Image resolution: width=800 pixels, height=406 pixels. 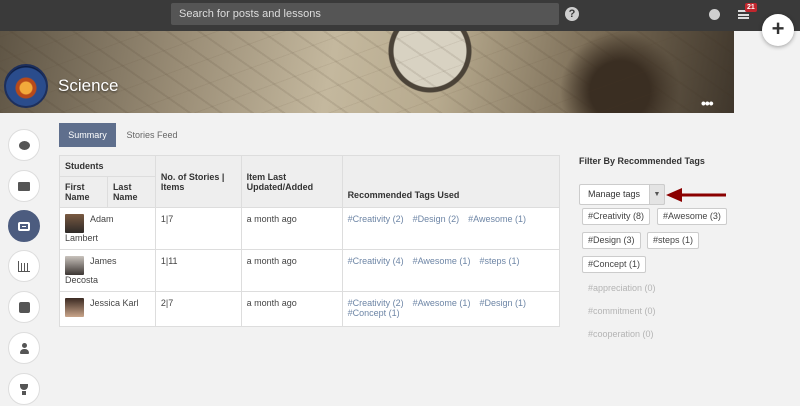 I want to click on tags-cell: #Creativity (4) #Awesome (1) #steps (1), so click(x=451, y=270).